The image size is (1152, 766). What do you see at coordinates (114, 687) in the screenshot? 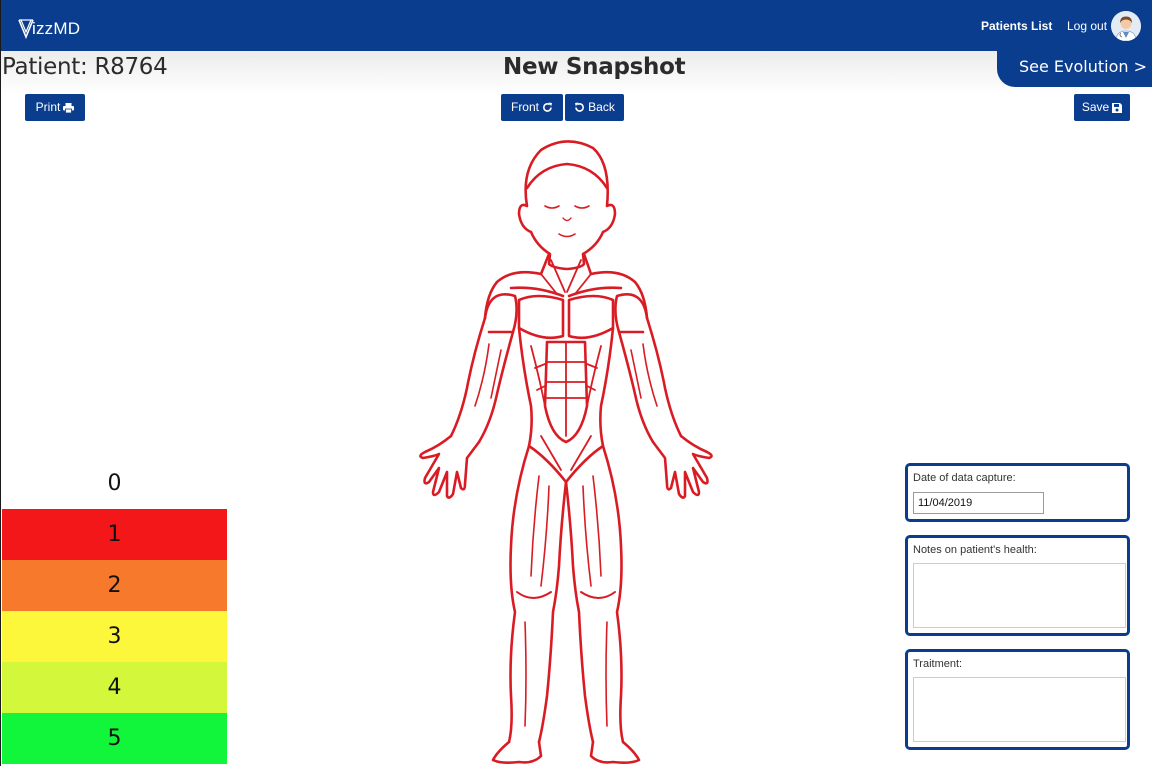
I see `severity-level-4: 4` at bounding box center [114, 687].